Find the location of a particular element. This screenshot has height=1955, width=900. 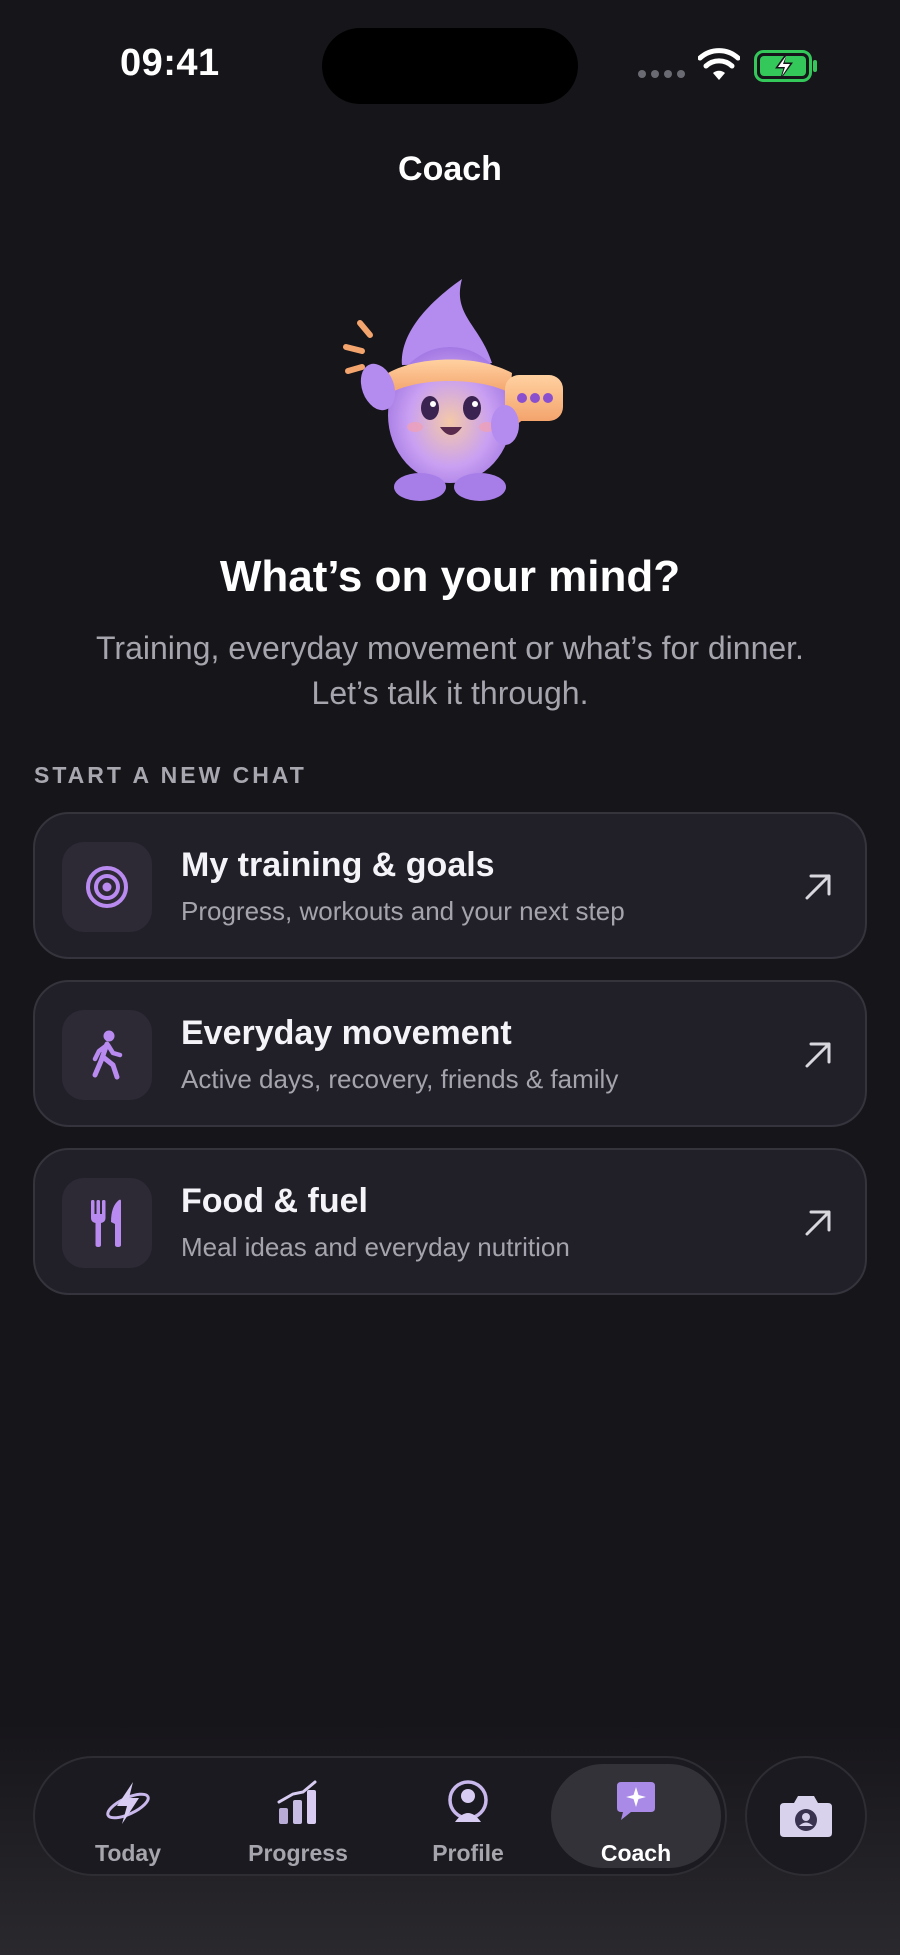

tab-coach: Coach is located at coordinates (636, 1816).